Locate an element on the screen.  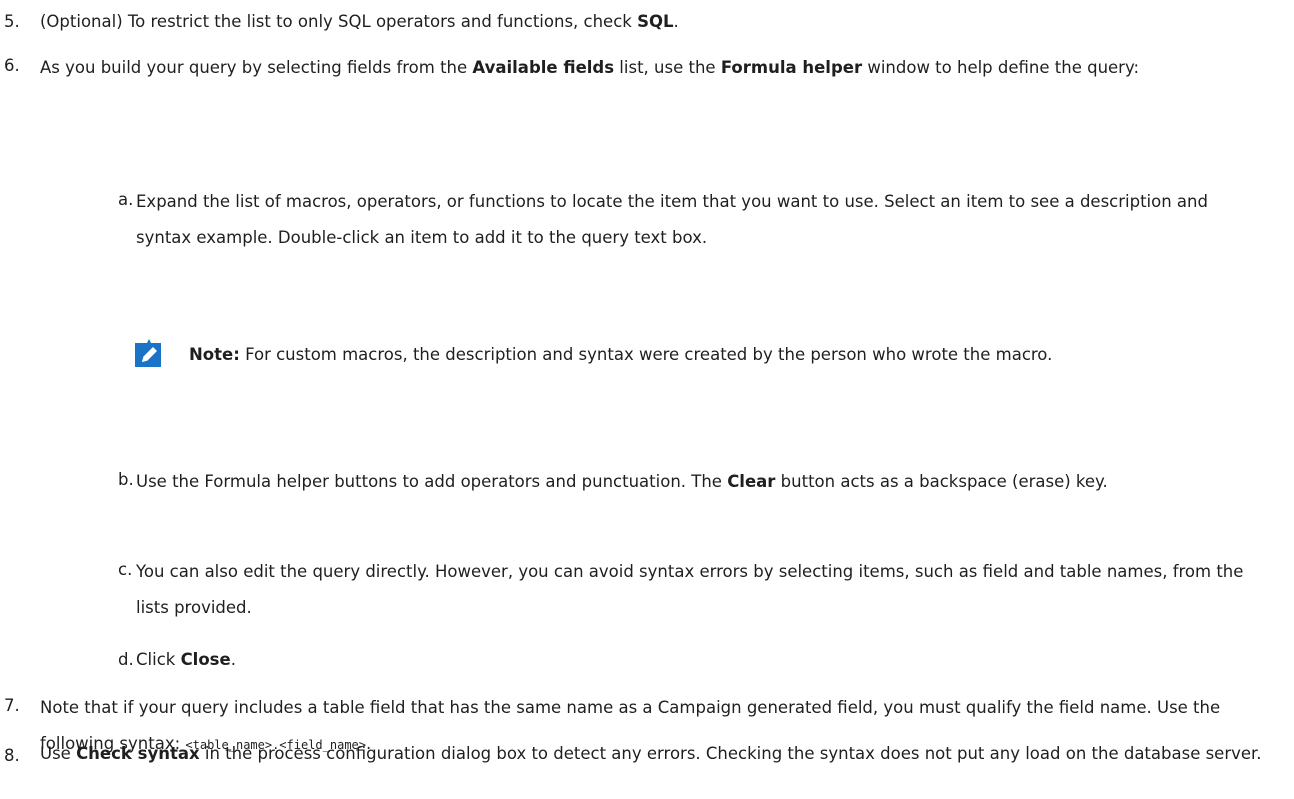
ui-term-close: Close is located at coordinates (205, 659).